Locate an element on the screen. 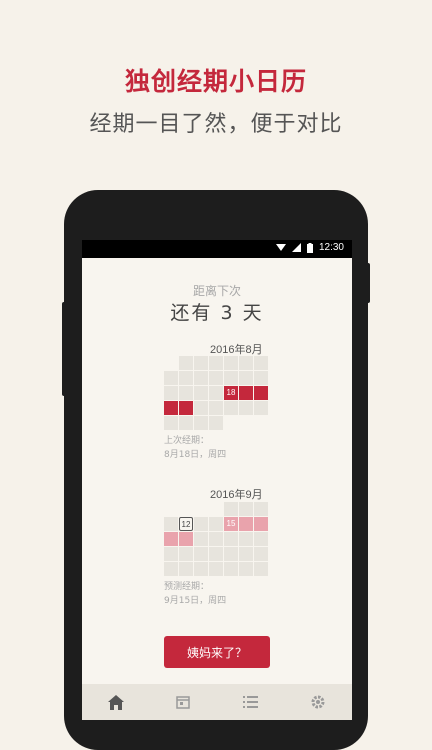 Image resolution: width=432 pixels, height=750 pixels. calendar-day-predict: 15 is located at coordinates (231, 524).